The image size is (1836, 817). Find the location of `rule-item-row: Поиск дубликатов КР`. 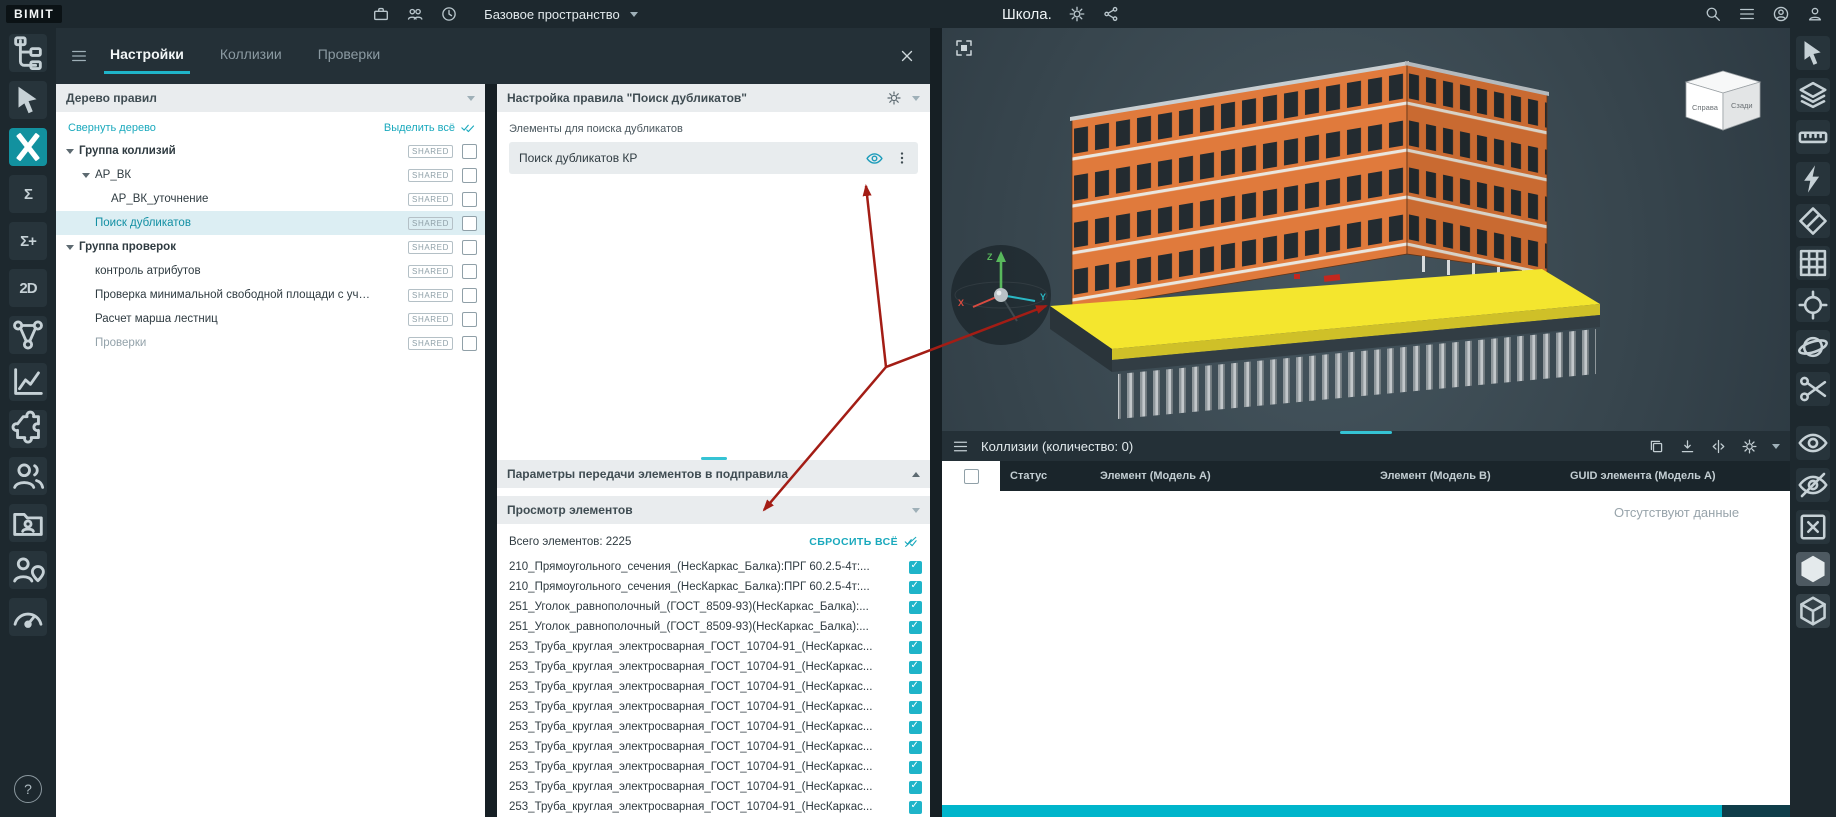

rule-item-row: Поиск дубликатов КР is located at coordinates (713, 158).